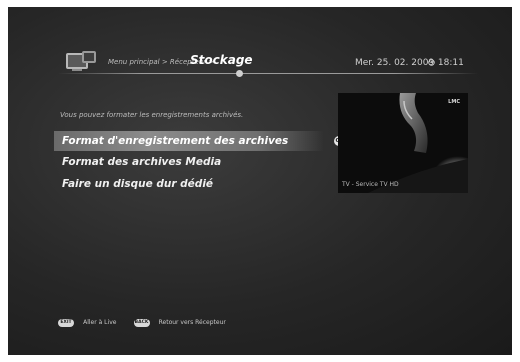 The width and height of the screenshot is (520, 362). Describe the element at coordinates (370, 184) in the screenshot. I see `preview-caption: TV - Service TV HD` at that location.